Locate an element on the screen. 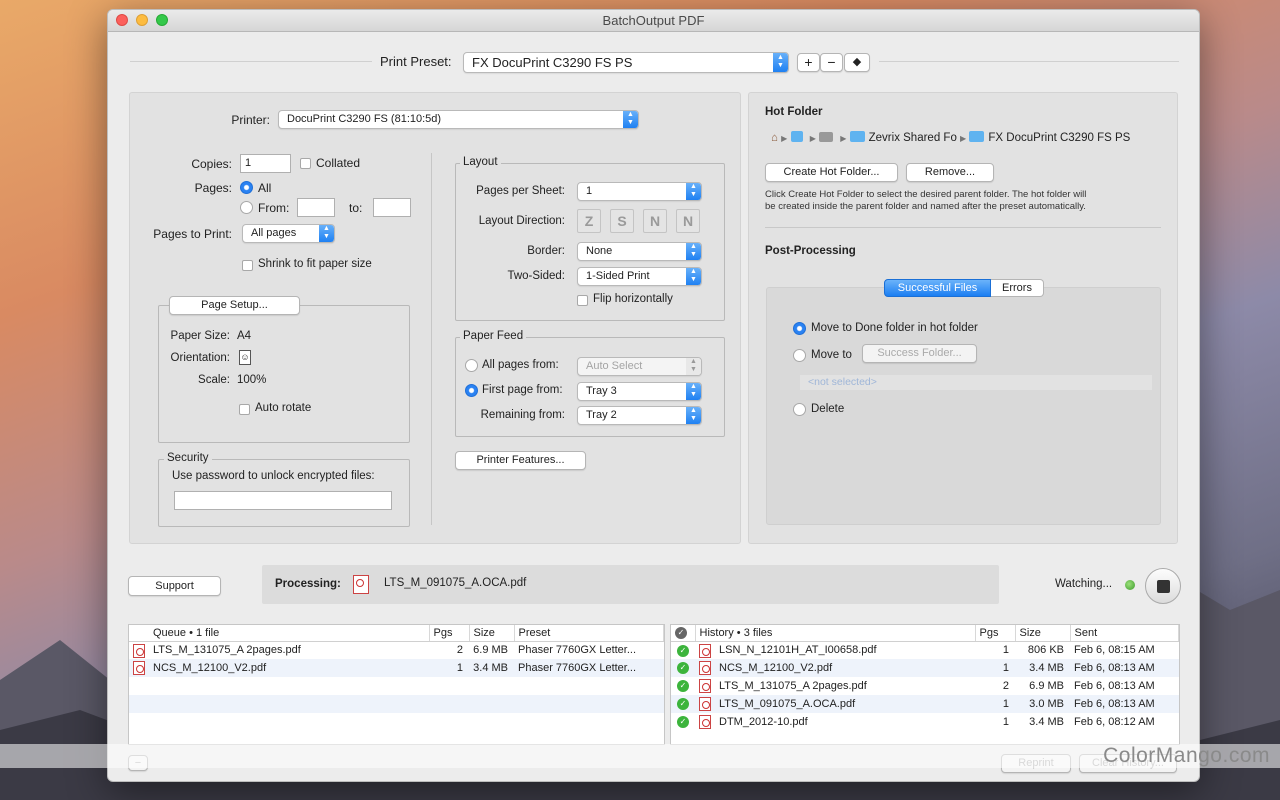 The image size is (1280, 800). pages-to-label: to: is located at coordinates (356, 208).